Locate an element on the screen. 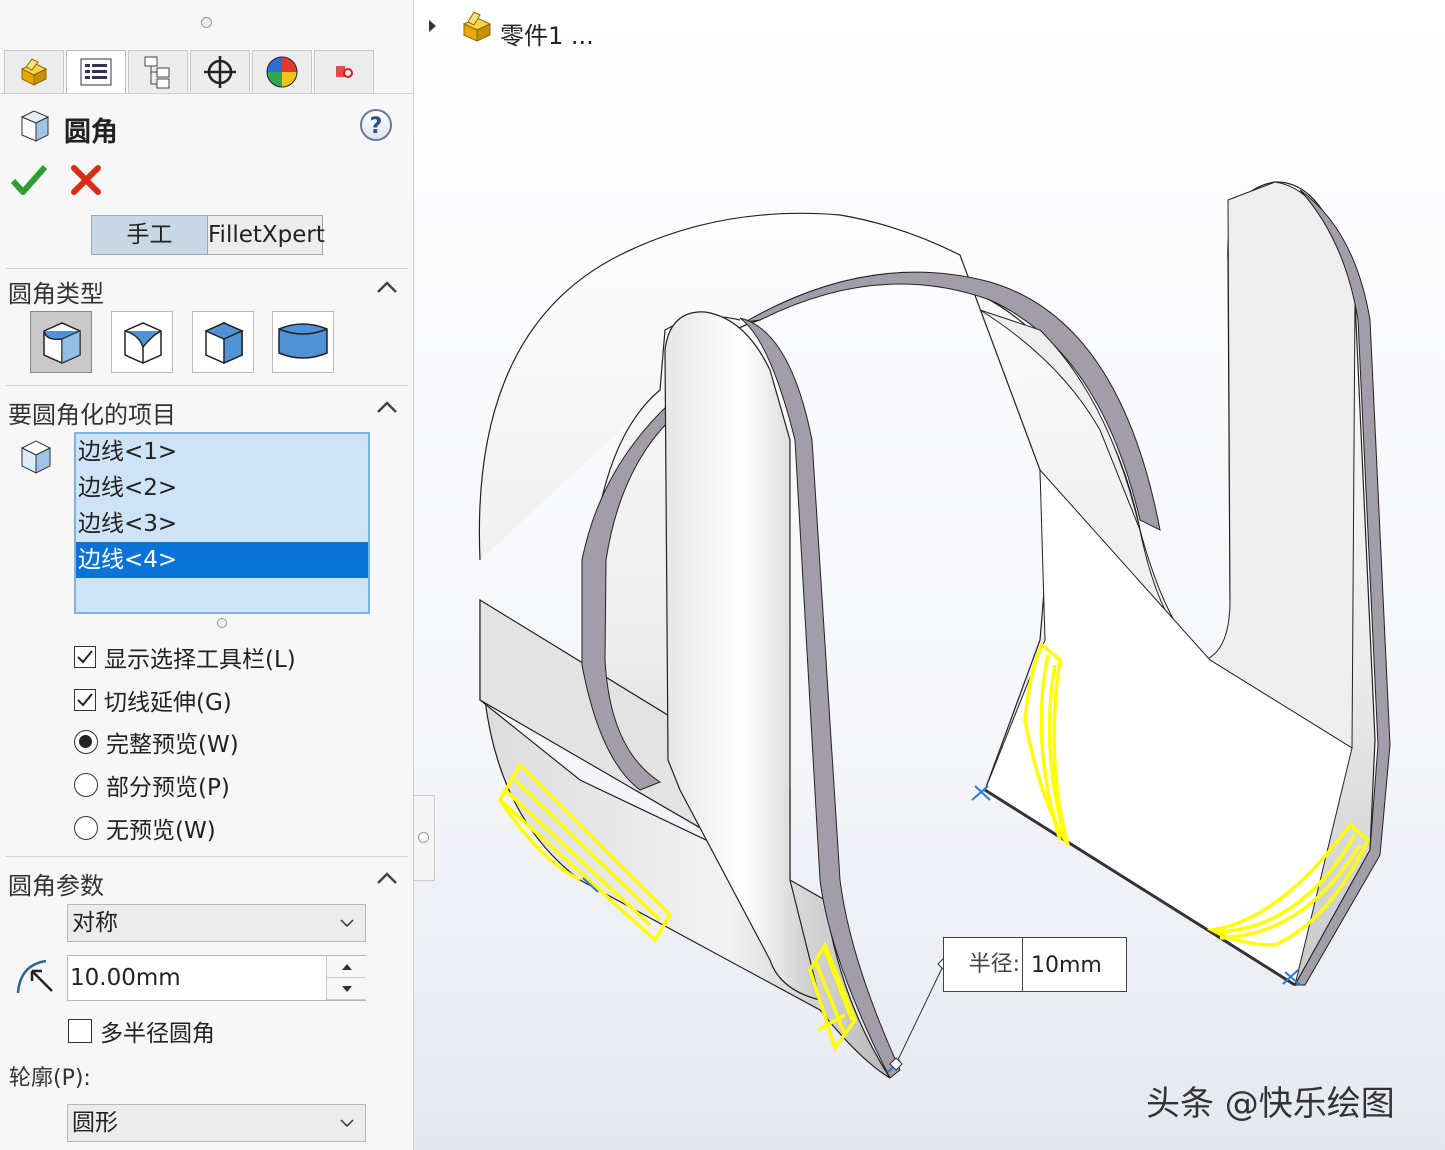 Image resolution: width=1445 pixels, height=1150 pixels. list-item-selected: 边线<4> is located at coordinates (222, 560).